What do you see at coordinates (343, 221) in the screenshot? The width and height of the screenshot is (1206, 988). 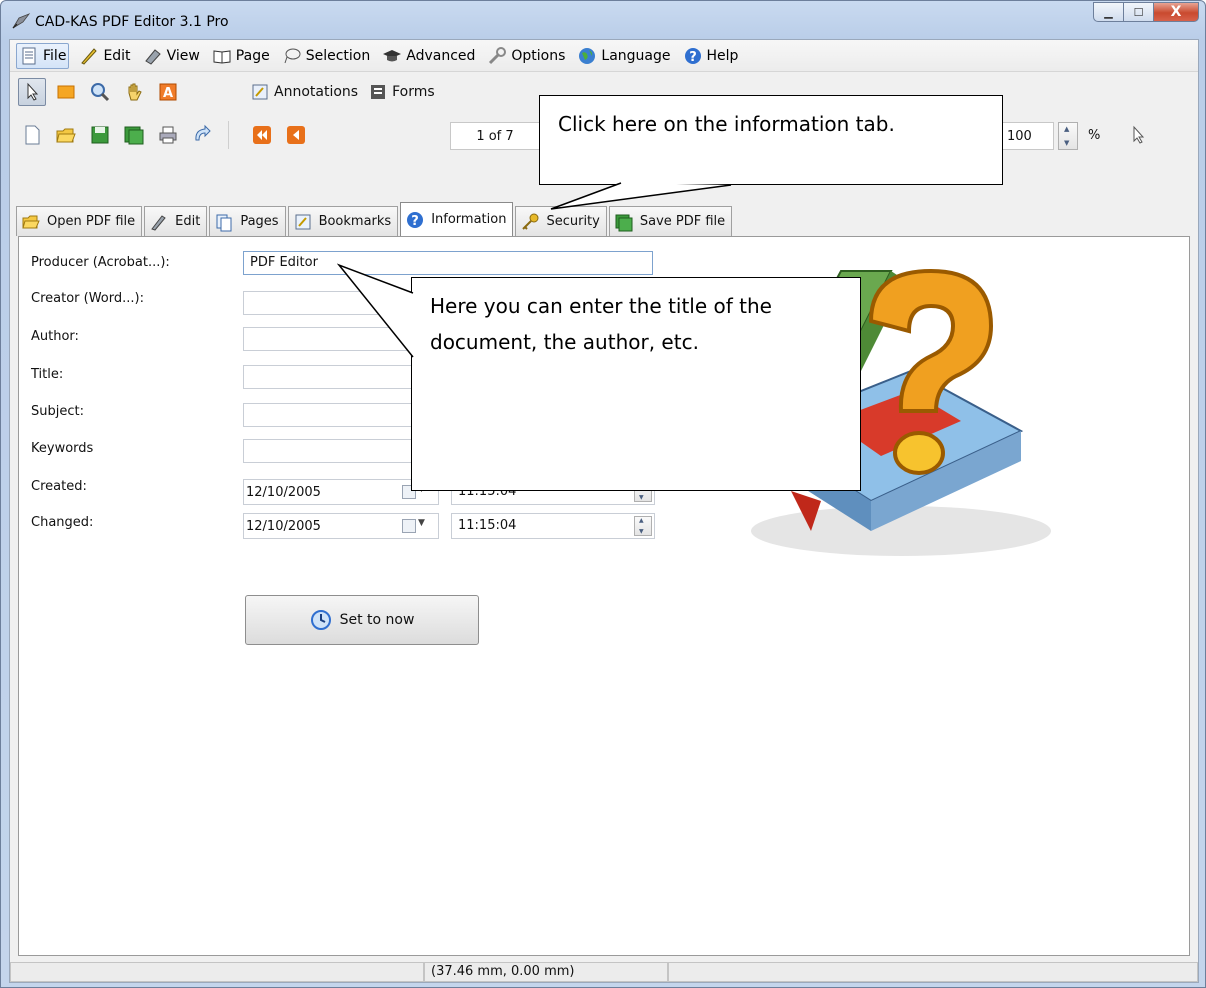 I see `tab-bookmarks: Bookmarks` at bounding box center [343, 221].